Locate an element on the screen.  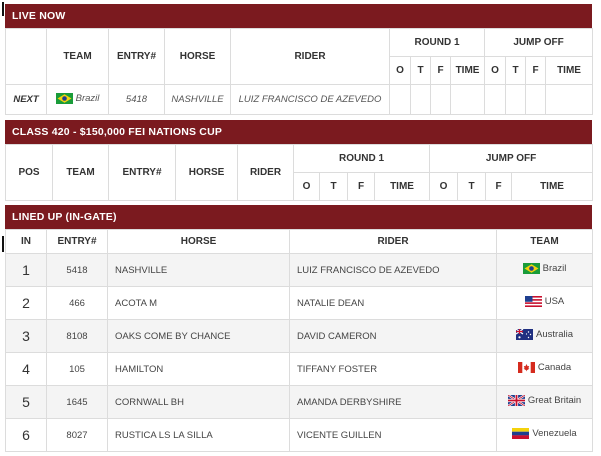
row-team: Australia is located at coordinates (544, 336).